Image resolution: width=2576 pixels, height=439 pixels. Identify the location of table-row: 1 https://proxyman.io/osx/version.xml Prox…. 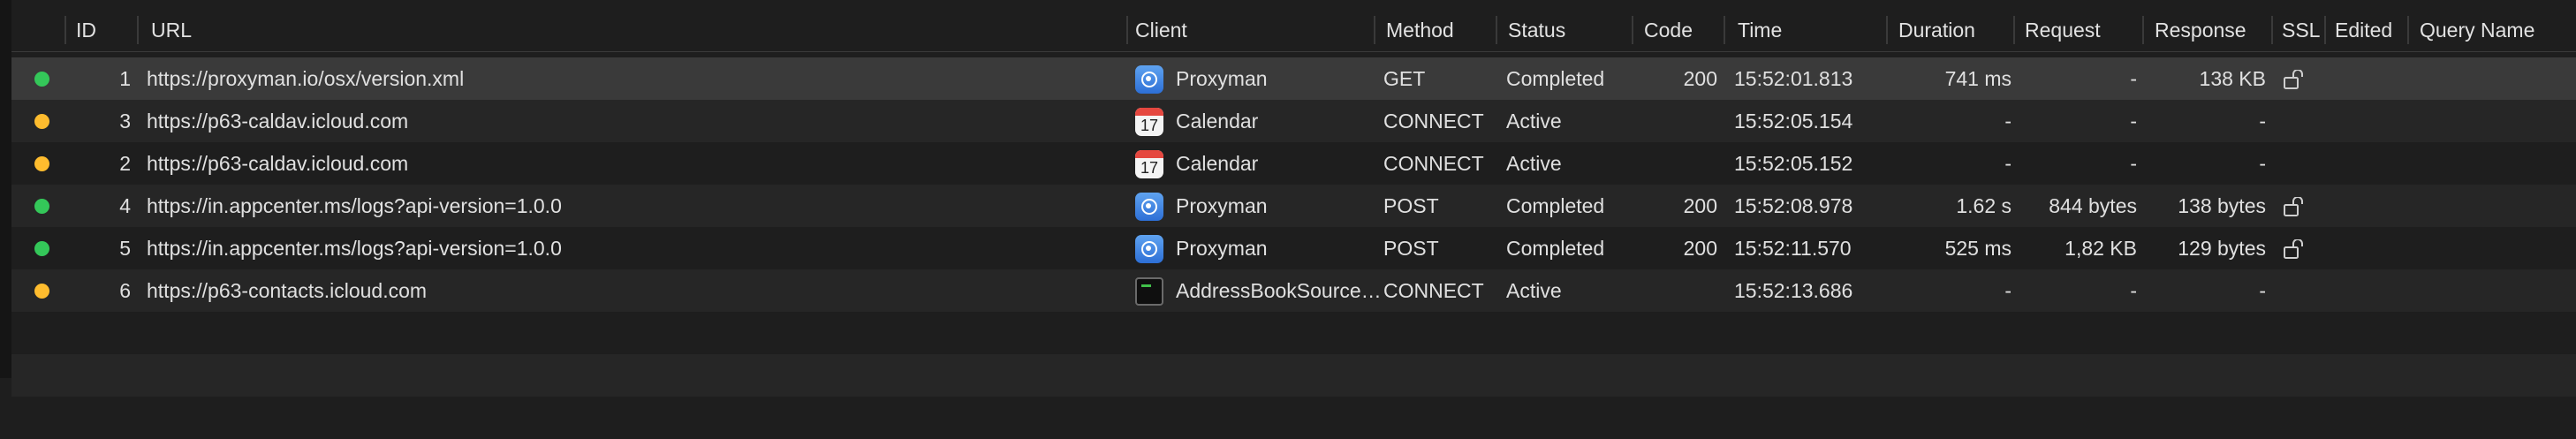
(1293, 78).